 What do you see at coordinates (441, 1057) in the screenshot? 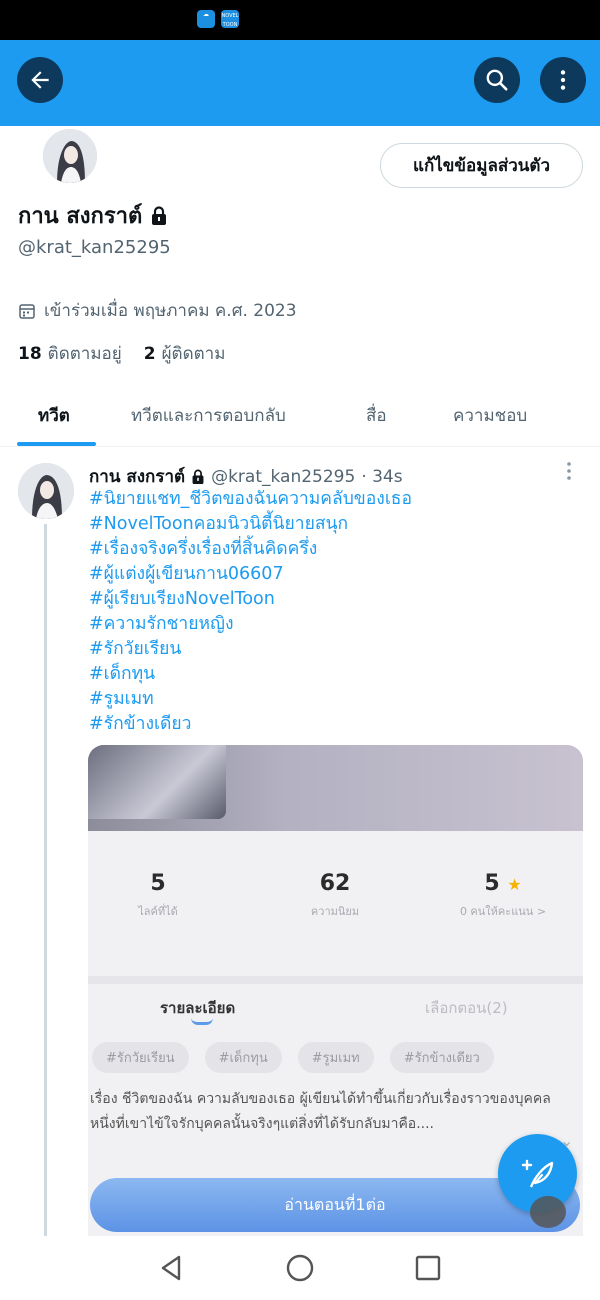
I see `tag-chip: #รักข้างเดียว` at bounding box center [441, 1057].